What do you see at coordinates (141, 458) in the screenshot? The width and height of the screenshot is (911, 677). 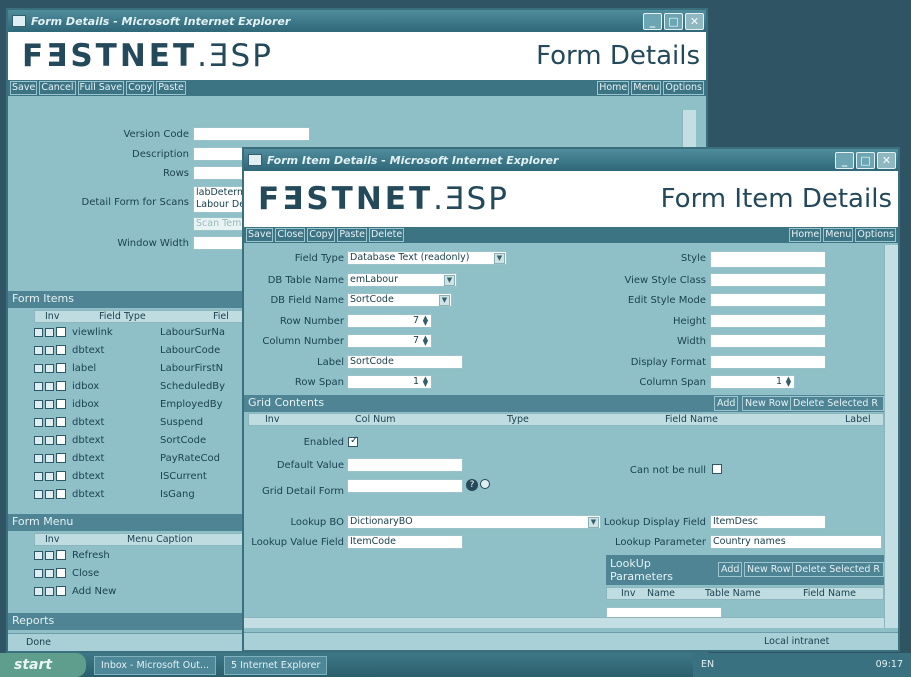 I see `table-row: dbtext PayRateCod` at bounding box center [141, 458].